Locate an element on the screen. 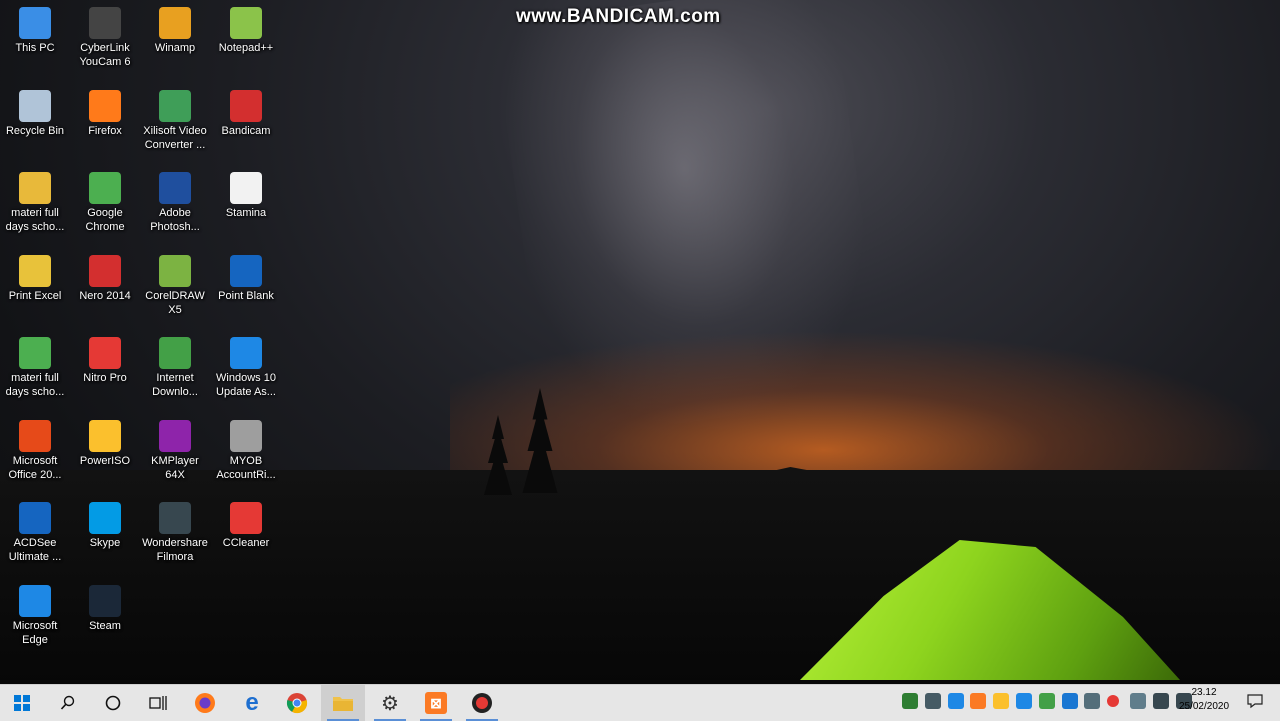 This screenshot has width=1280, height=721. xampp-taskbar-button: ⊠ is located at coordinates (436, 703).